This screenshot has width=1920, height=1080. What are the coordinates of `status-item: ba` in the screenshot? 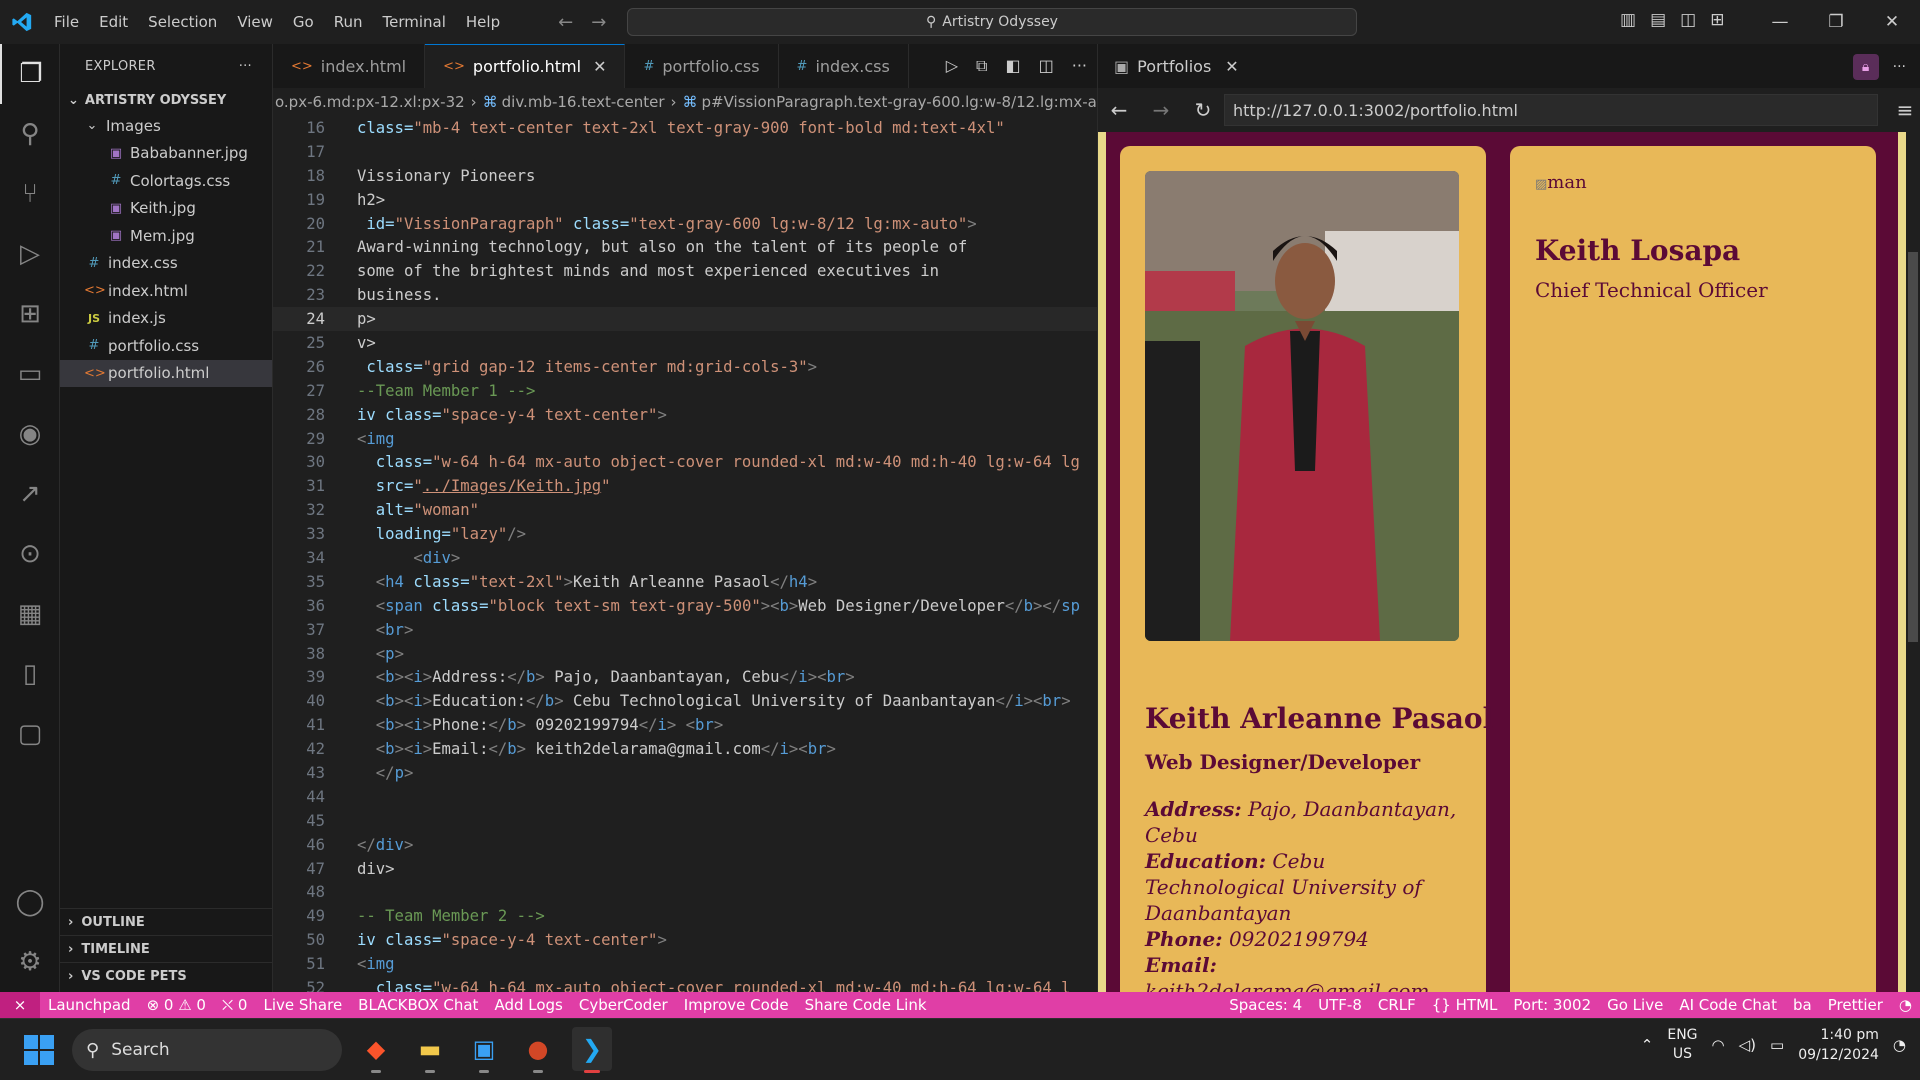 It's located at (1802, 1005).